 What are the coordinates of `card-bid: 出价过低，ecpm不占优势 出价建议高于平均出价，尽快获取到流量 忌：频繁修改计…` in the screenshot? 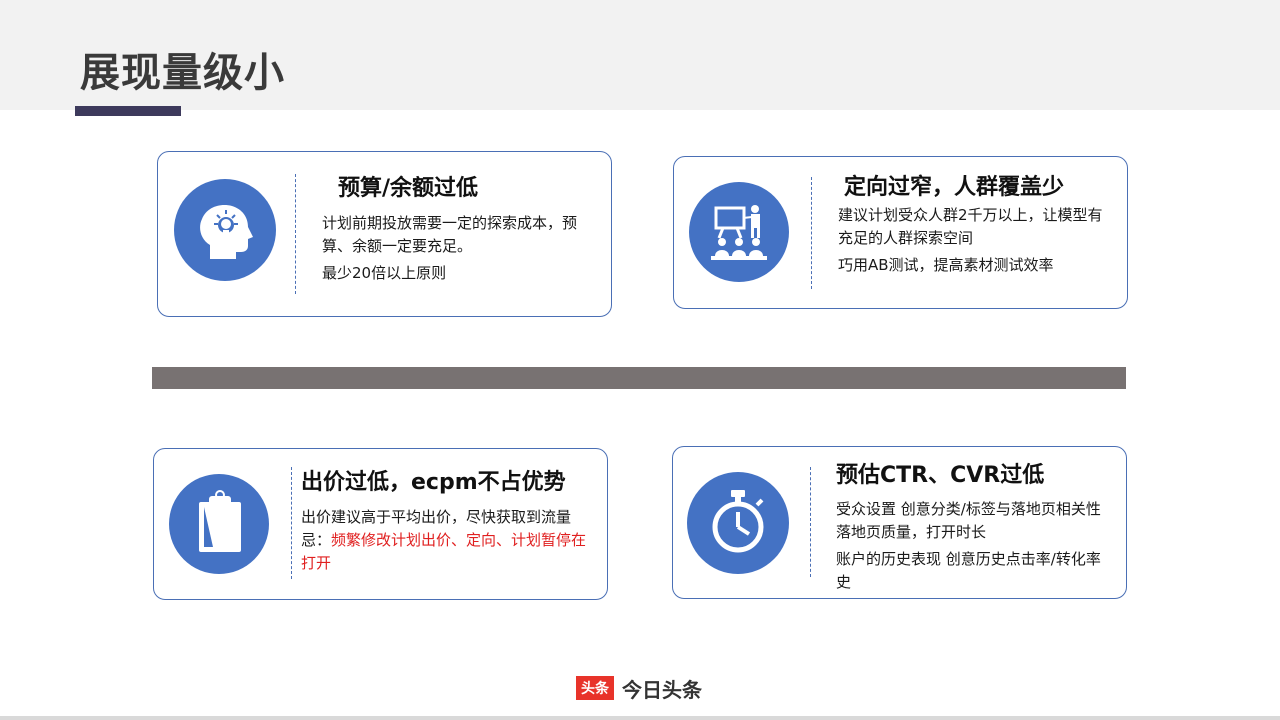 It's located at (380, 524).